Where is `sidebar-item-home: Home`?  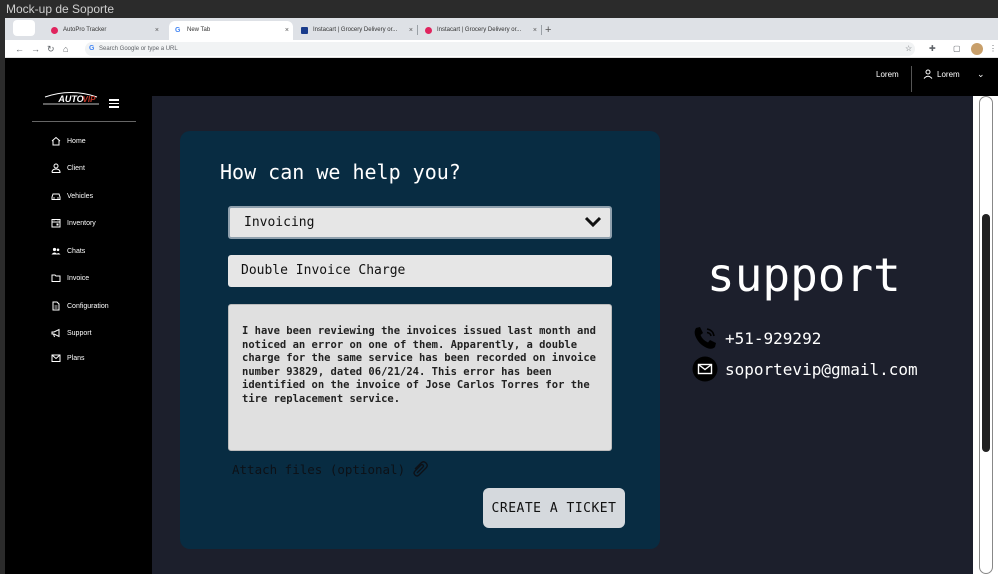 sidebar-item-home: Home is located at coordinates (68, 141).